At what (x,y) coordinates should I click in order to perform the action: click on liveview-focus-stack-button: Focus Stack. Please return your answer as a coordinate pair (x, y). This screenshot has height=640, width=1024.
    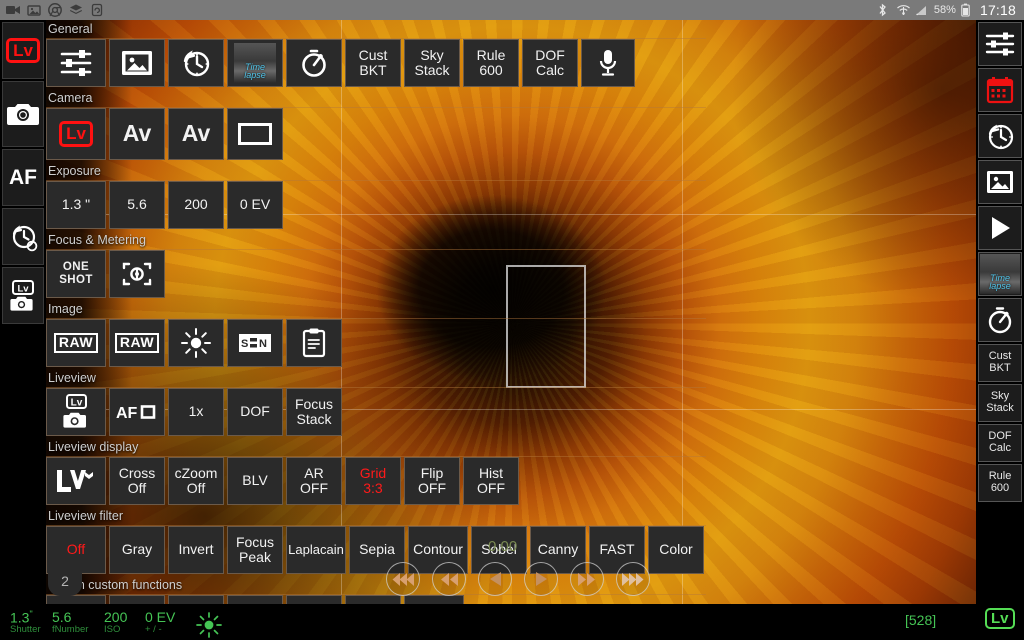
    Looking at the image, I should click on (314, 412).